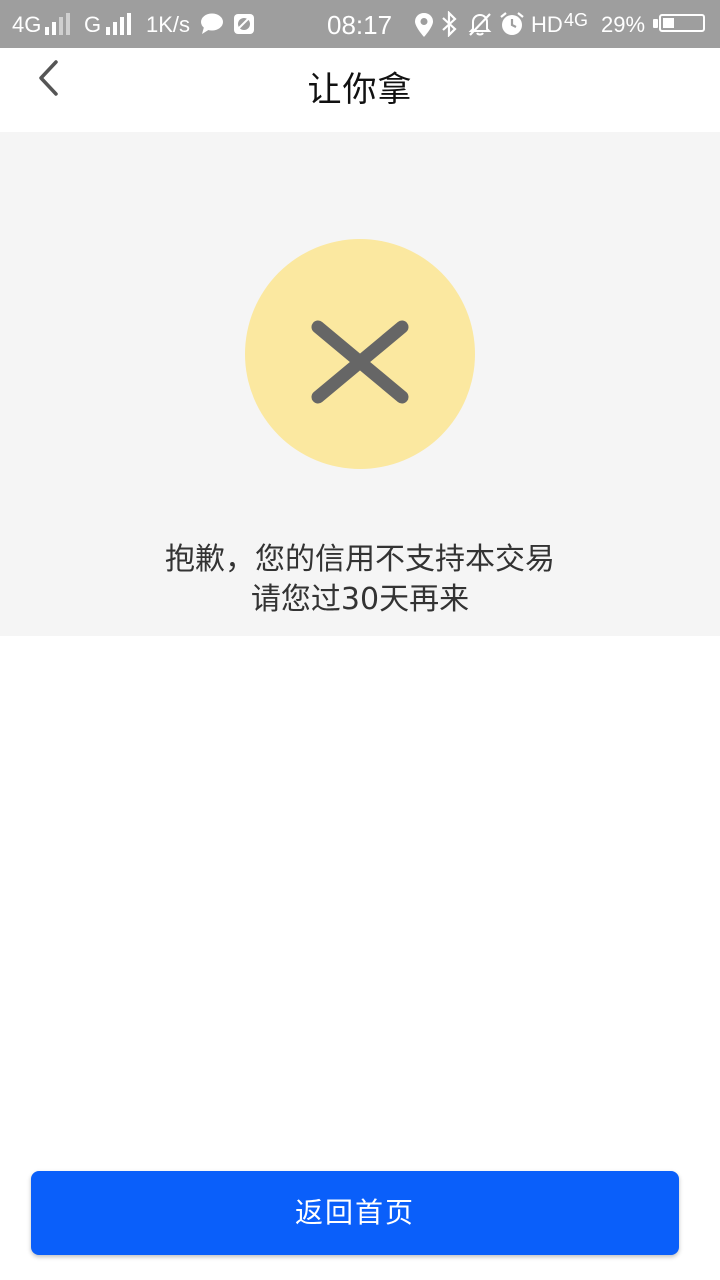 Image resolution: width=720 pixels, height=1280 pixels. What do you see at coordinates (449, 24) in the screenshot?
I see `bluetooth-icon` at bounding box center [449, 24].